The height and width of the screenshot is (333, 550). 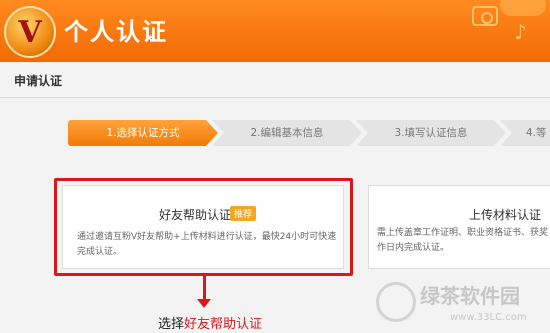 I want to click on logo-letter: V, so click(x=30, y=32).